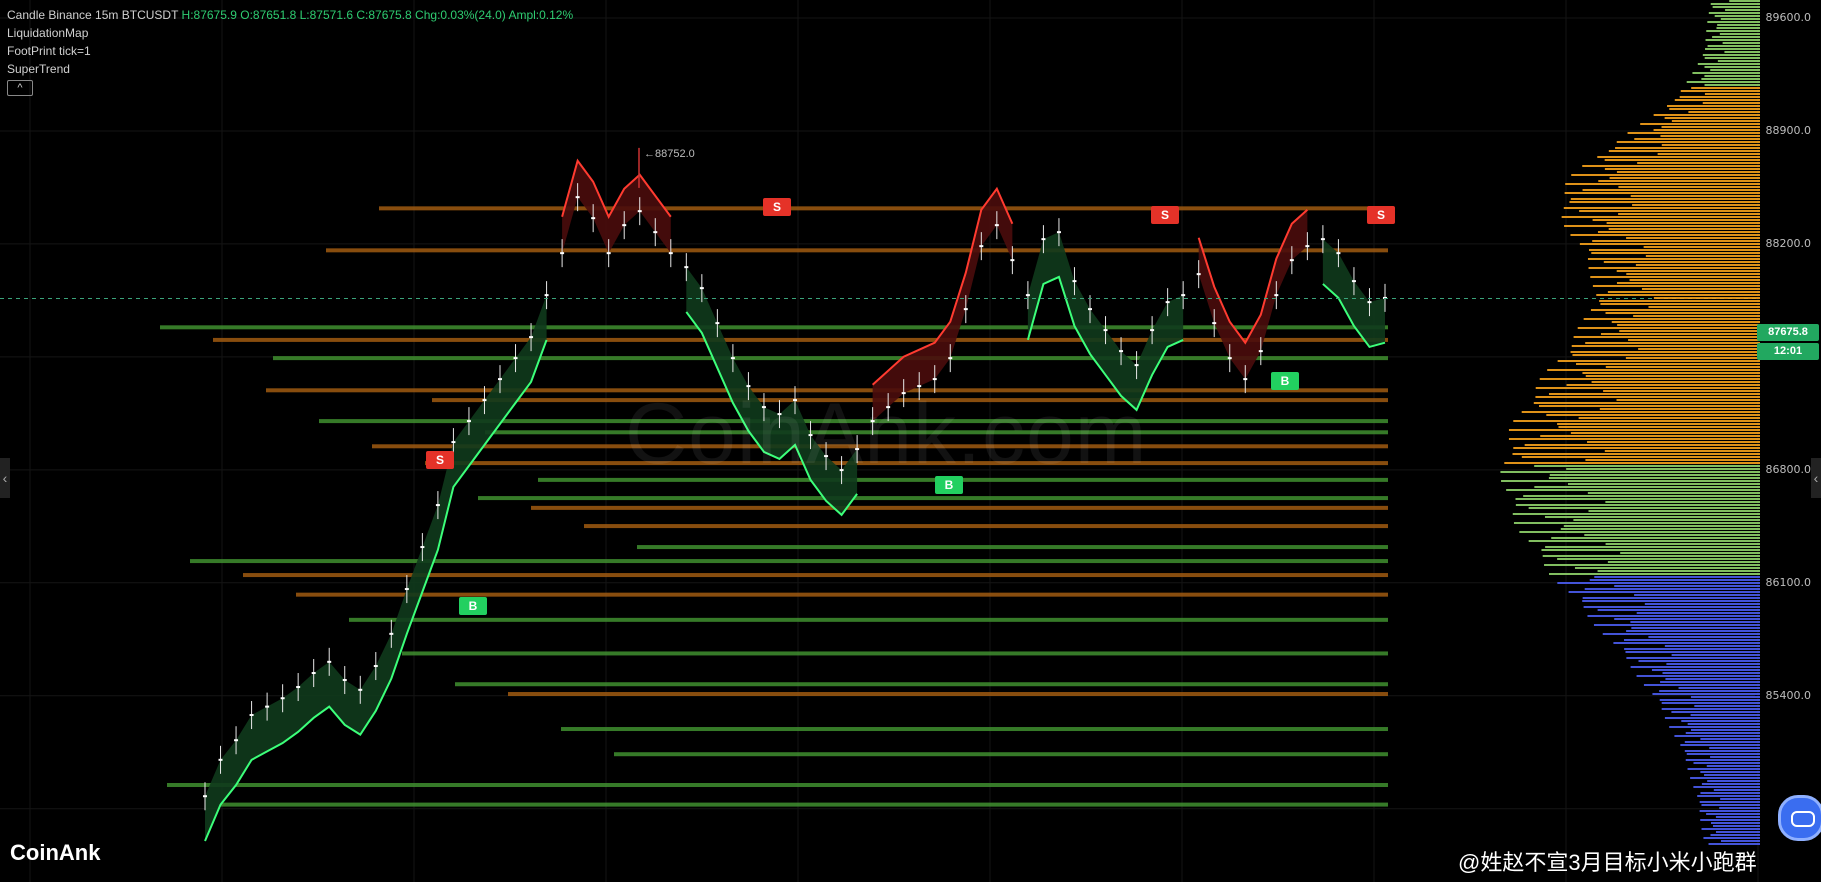 The image size is (1821, 882). Describe the element at coordinates (376, 568) in the screenshot. I see `supertrend-fill` at that location.